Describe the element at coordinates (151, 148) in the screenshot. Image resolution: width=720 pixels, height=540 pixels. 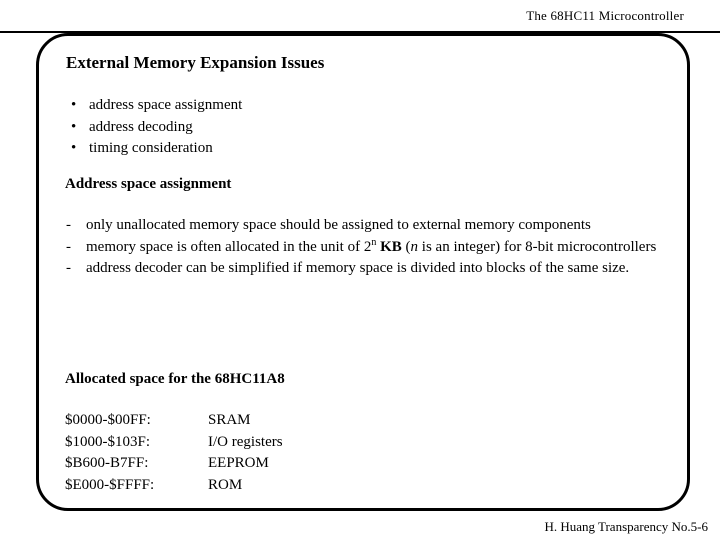
I see `list-item-label: timing consideration` at that location.